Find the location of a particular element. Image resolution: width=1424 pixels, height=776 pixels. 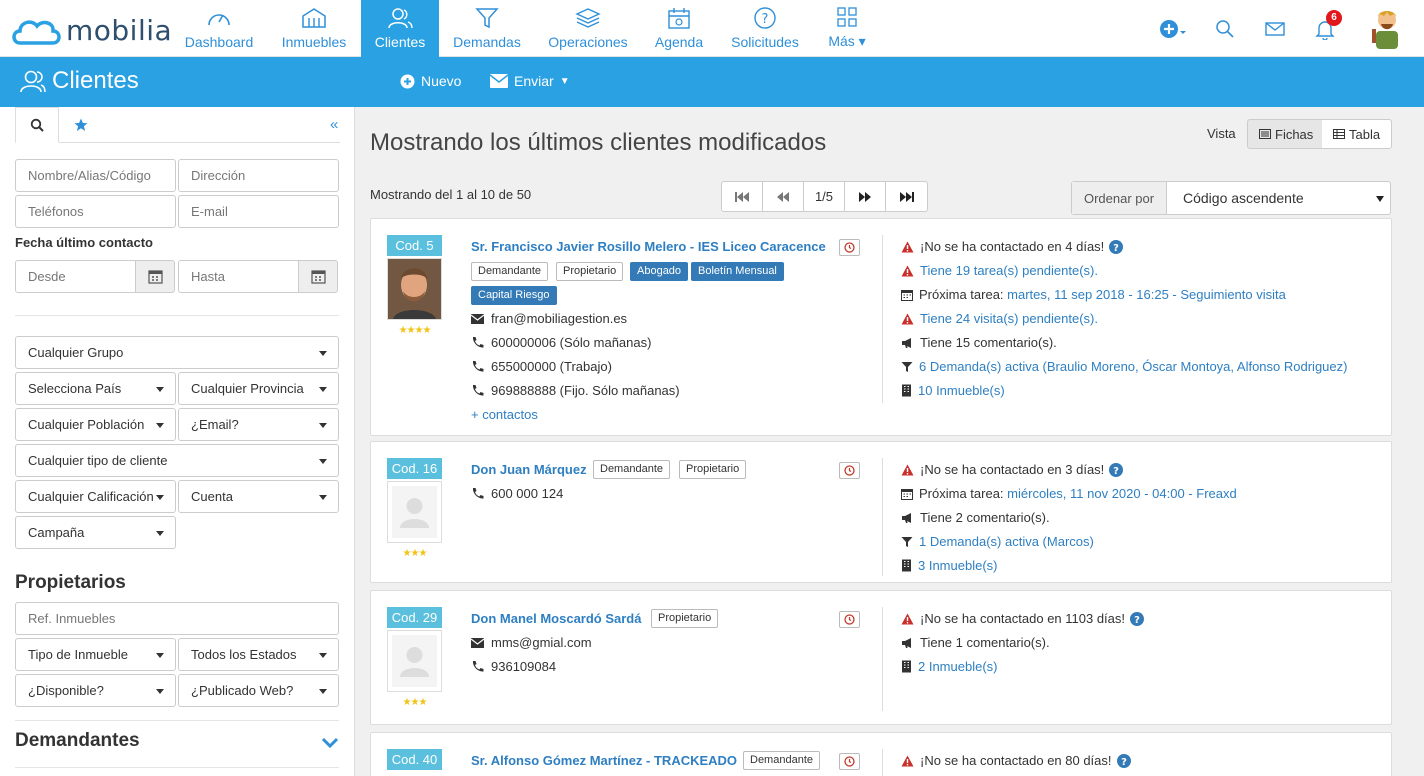

rewind-icon is located at coordinates (783, 196).